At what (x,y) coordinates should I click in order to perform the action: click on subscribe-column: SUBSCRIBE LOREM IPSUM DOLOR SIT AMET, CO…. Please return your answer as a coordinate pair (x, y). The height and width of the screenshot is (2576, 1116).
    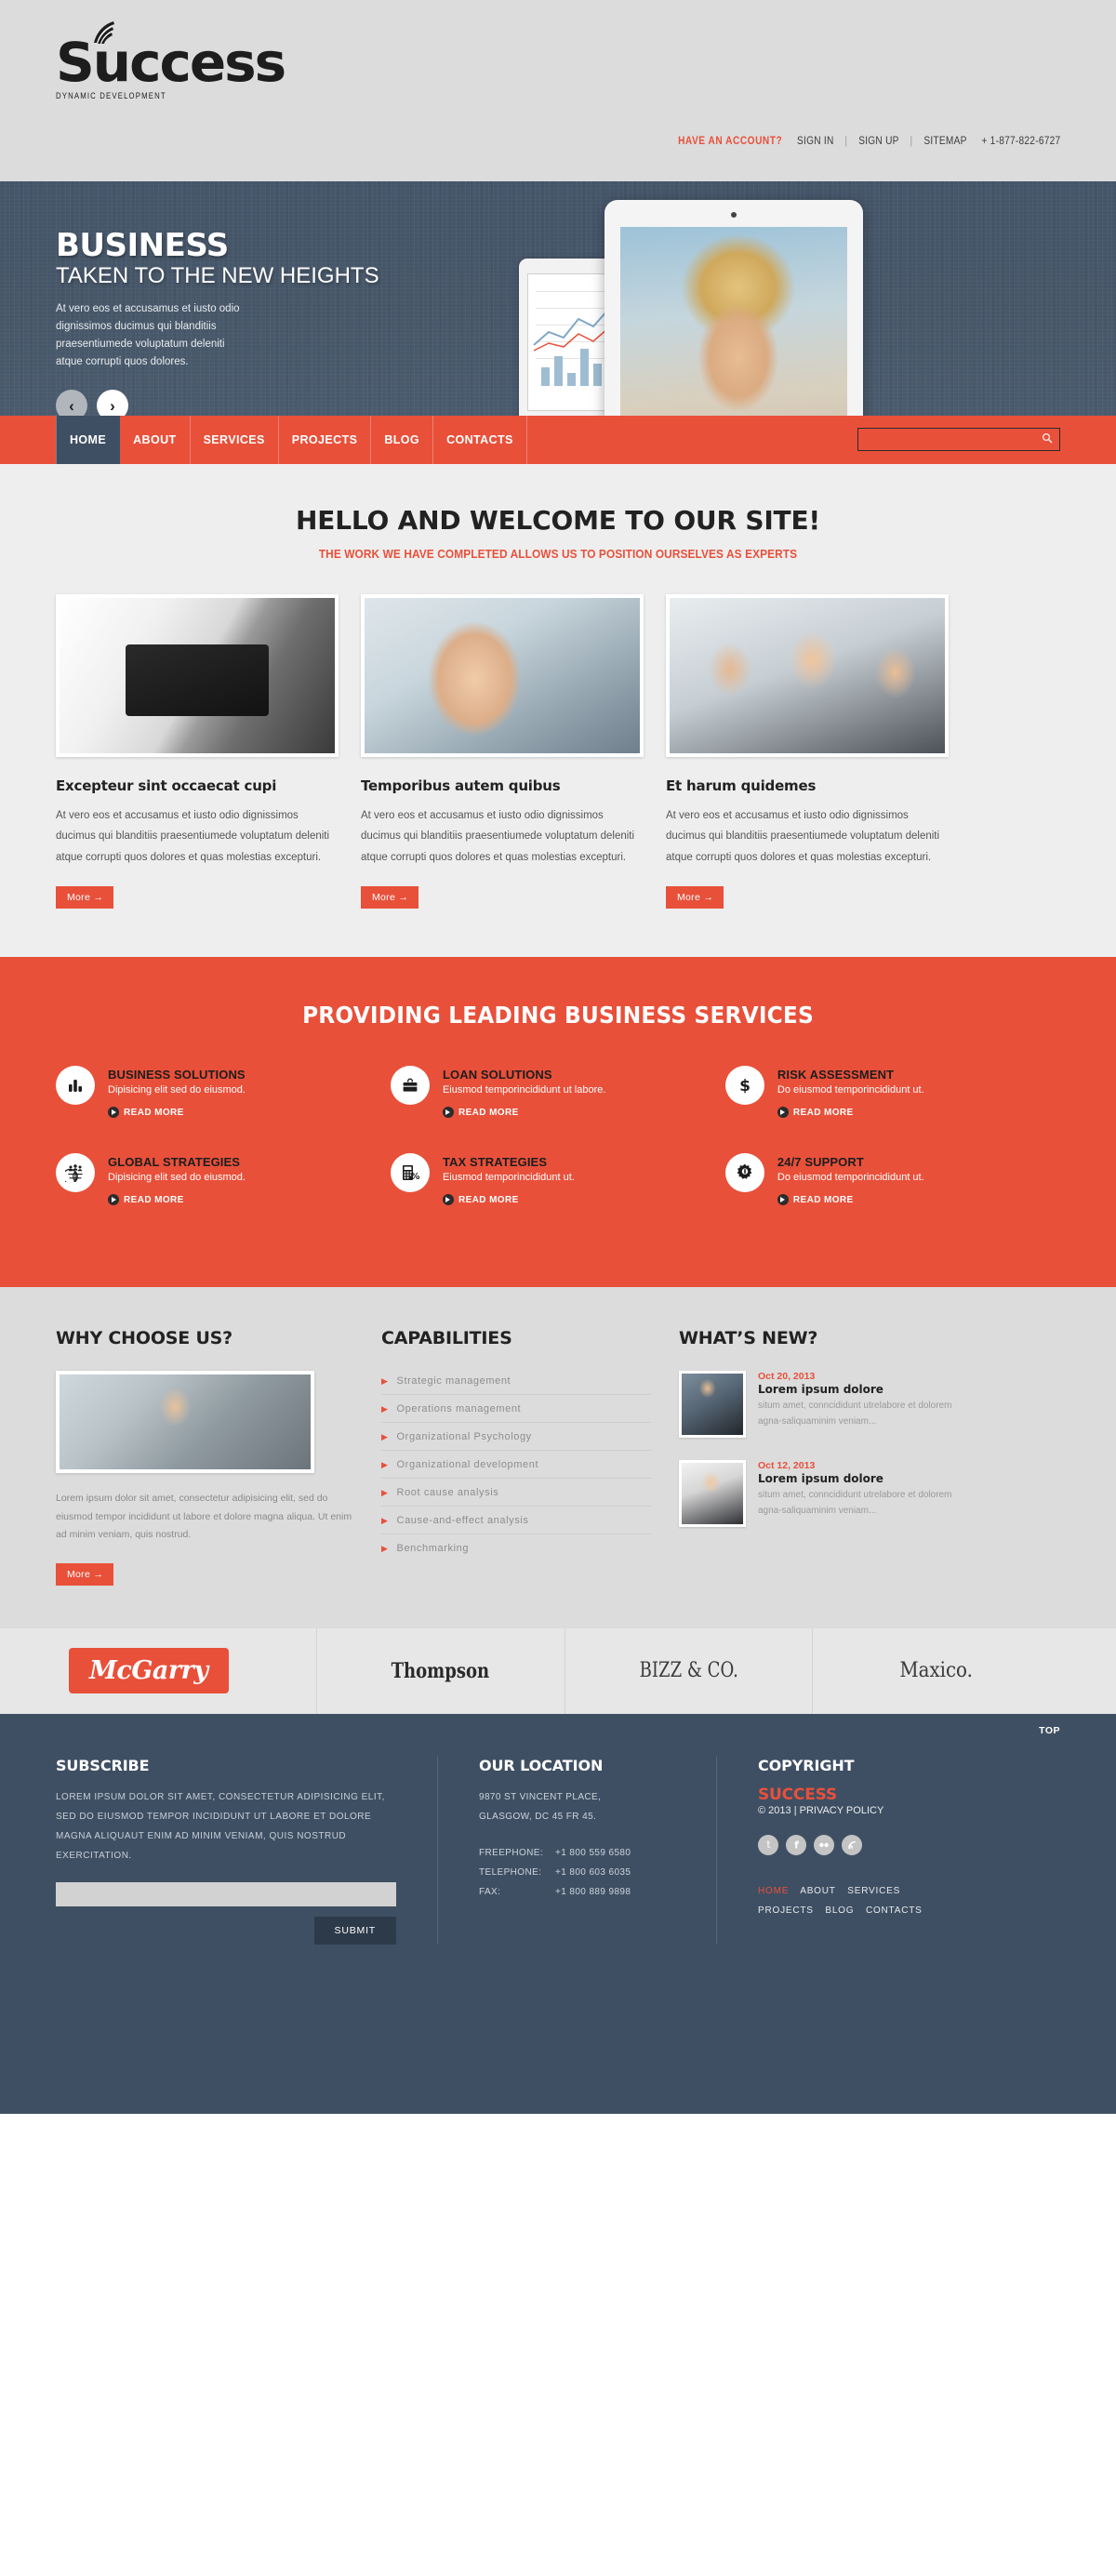
    Looking at the image, I should click on (247, 1851).